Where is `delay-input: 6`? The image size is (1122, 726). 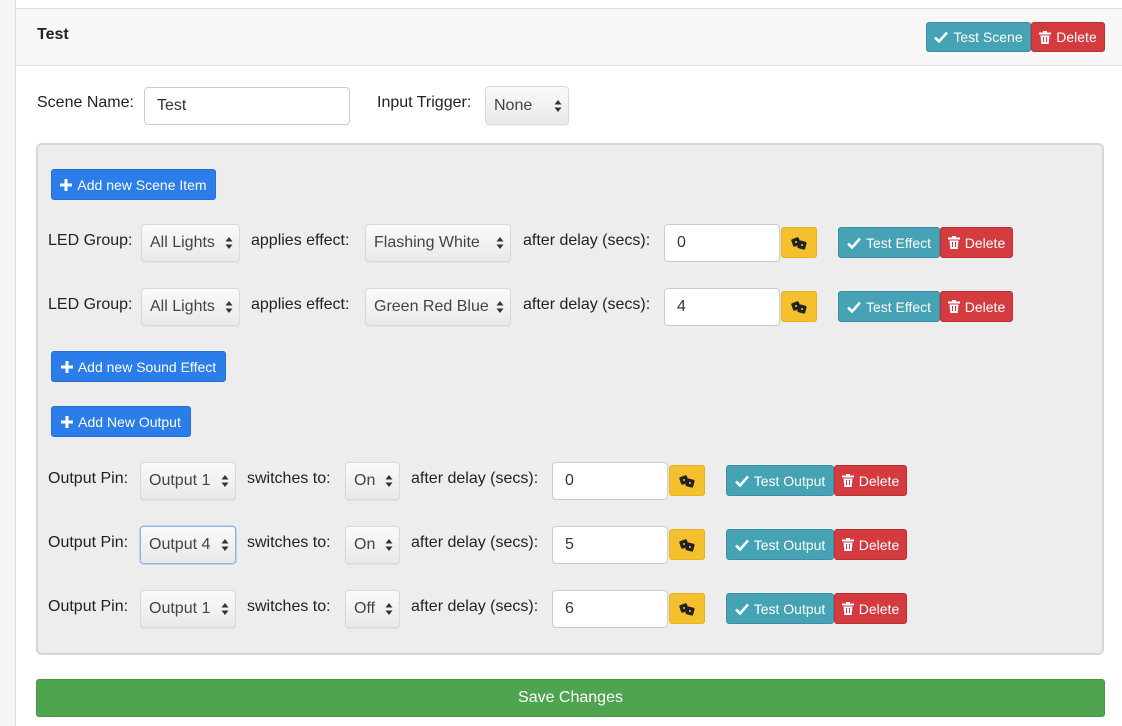
delay-input: 6 is located at coordinates (610, 609).